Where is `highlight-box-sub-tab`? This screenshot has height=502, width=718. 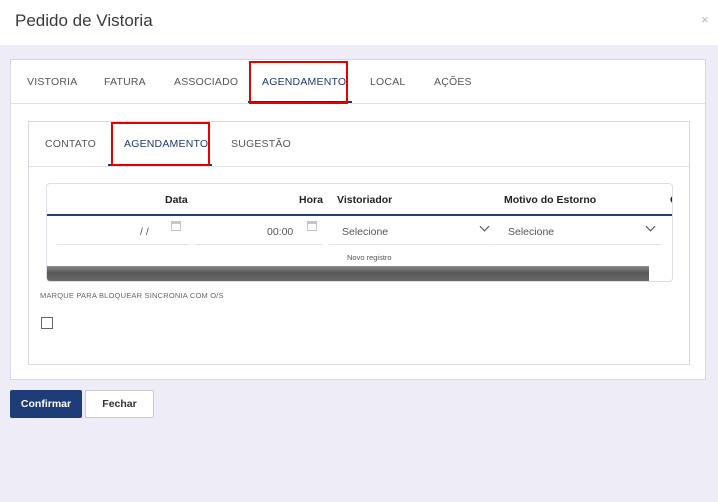 highlight-box-sub-tab is located at coordinates (160, 144).